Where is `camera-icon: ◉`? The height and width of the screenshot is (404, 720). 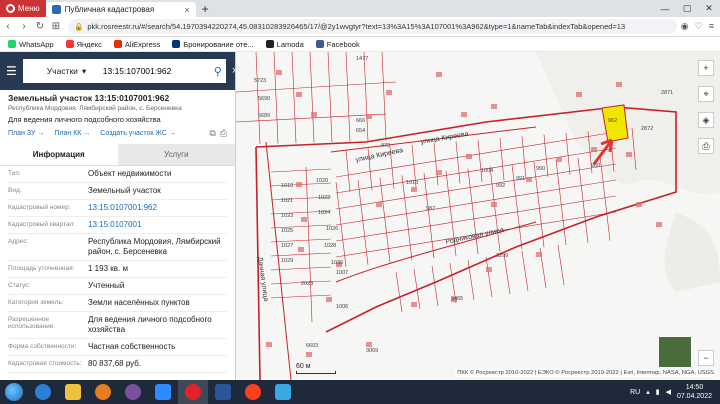
camera-icon: ◉ is located at coordinates (685, 26).